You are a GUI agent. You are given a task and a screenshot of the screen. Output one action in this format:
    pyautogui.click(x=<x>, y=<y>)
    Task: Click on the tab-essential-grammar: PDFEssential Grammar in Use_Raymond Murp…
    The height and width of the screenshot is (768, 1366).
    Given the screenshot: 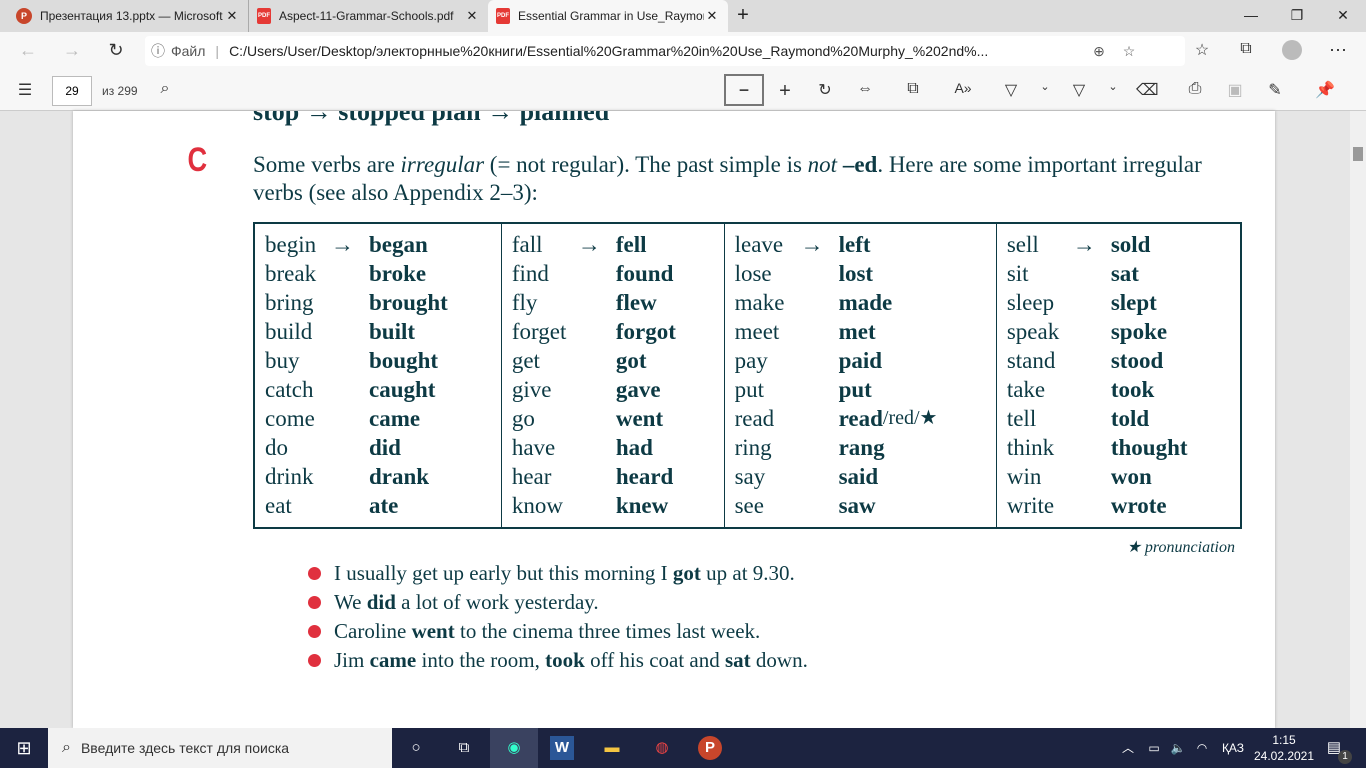 What is the action you would take?
    pyautogui.click(x=608, y=16)
    